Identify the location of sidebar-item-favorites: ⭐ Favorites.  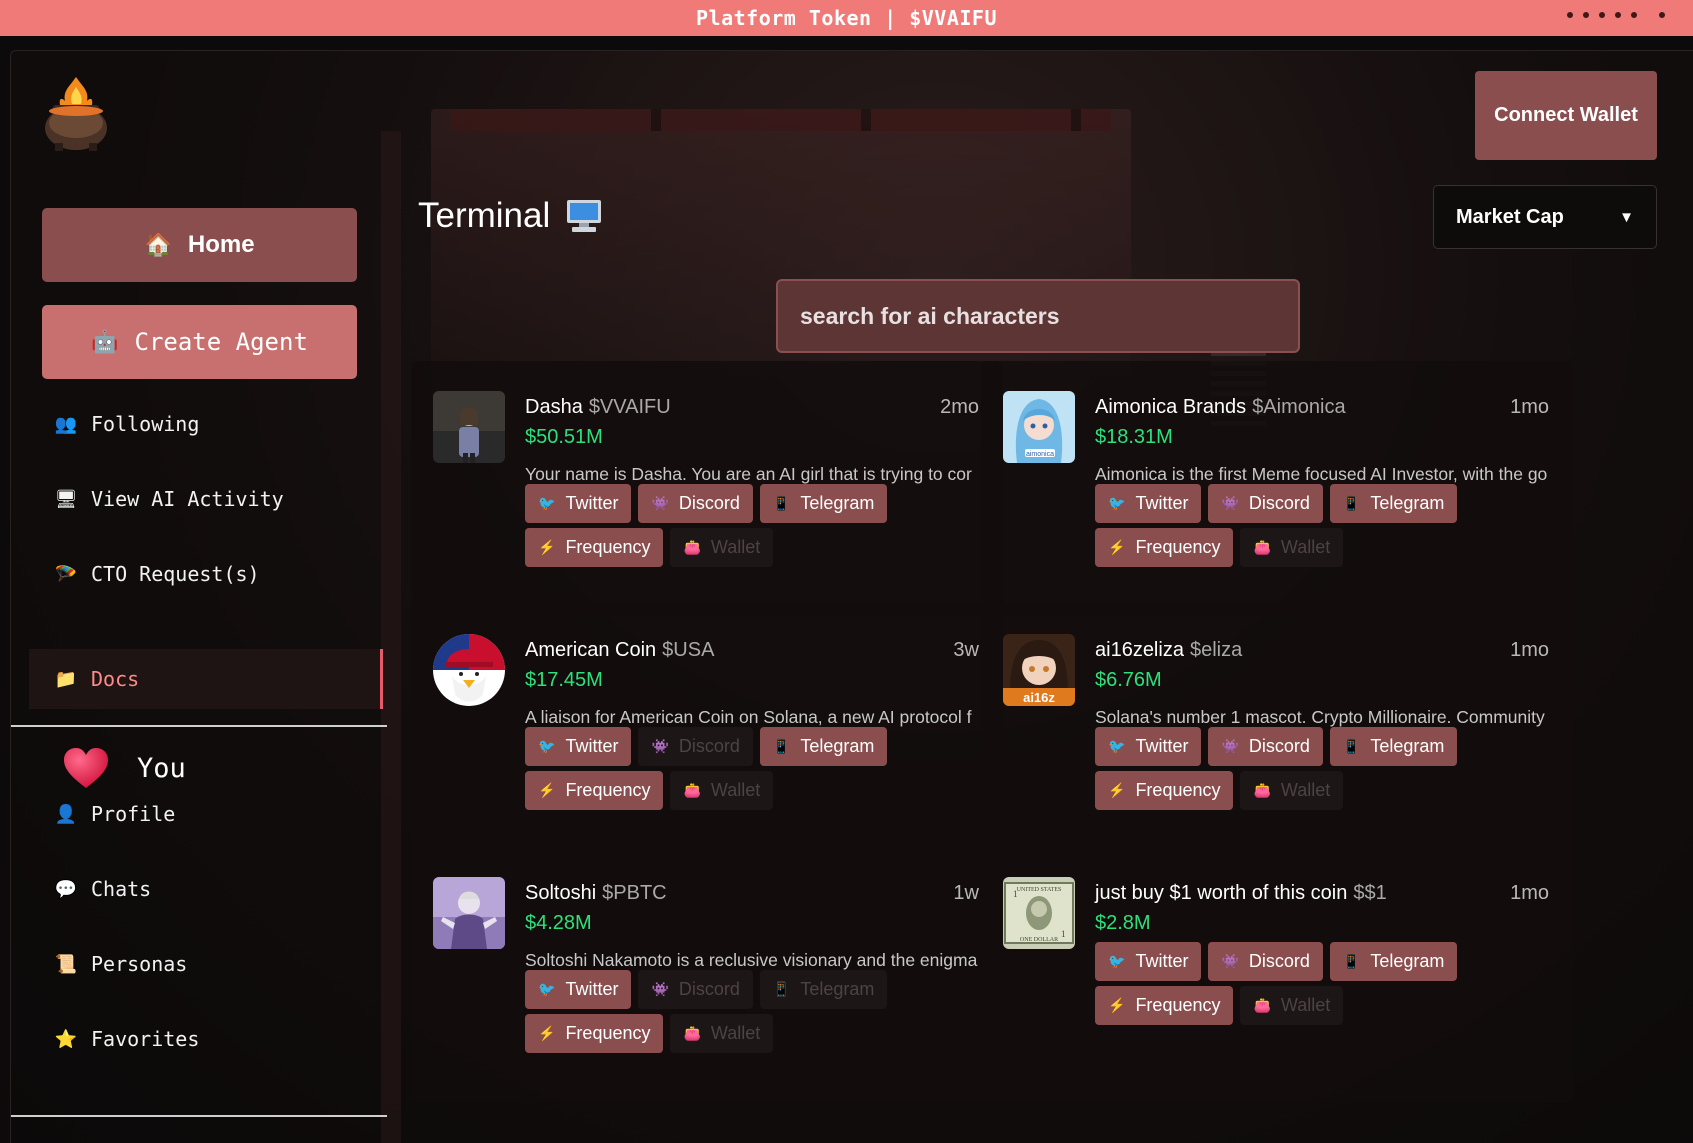
(206, 1039).